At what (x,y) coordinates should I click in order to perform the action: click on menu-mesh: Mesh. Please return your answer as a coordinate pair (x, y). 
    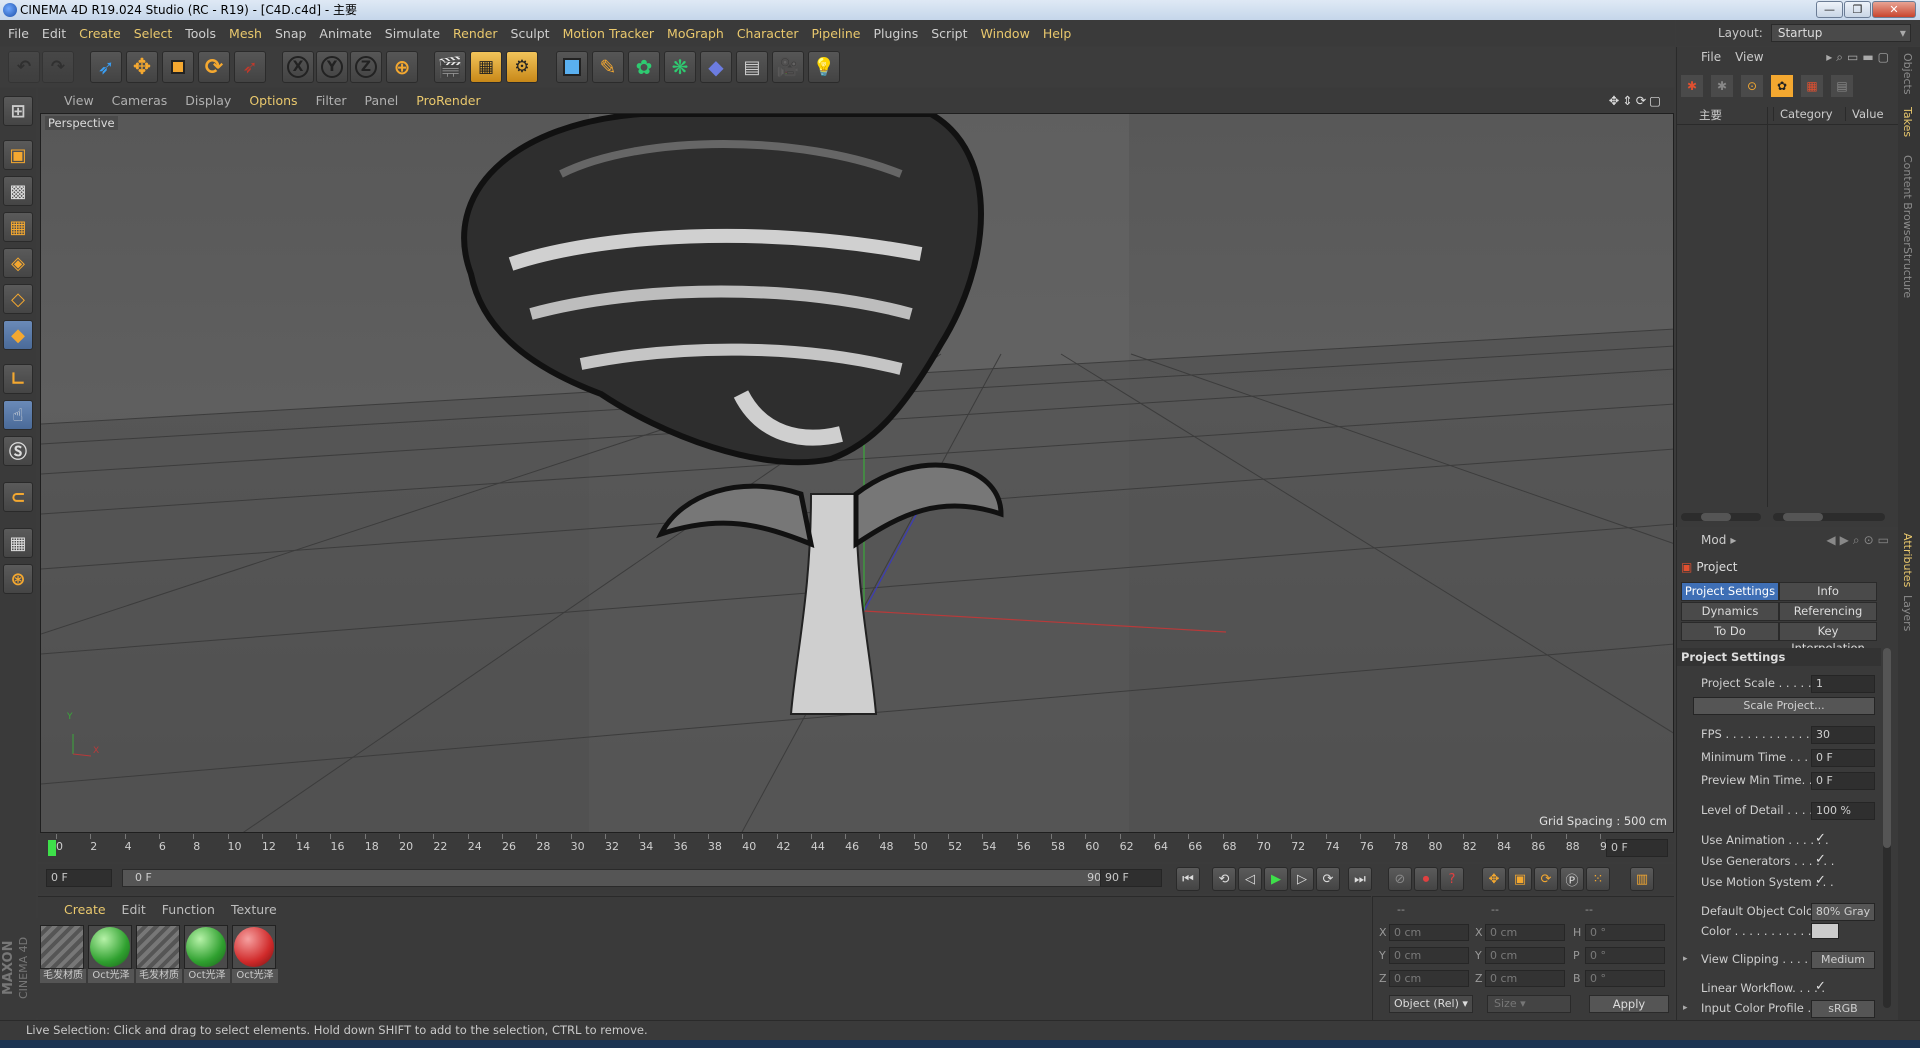
    Looking at the image, I should click on (245, 33).